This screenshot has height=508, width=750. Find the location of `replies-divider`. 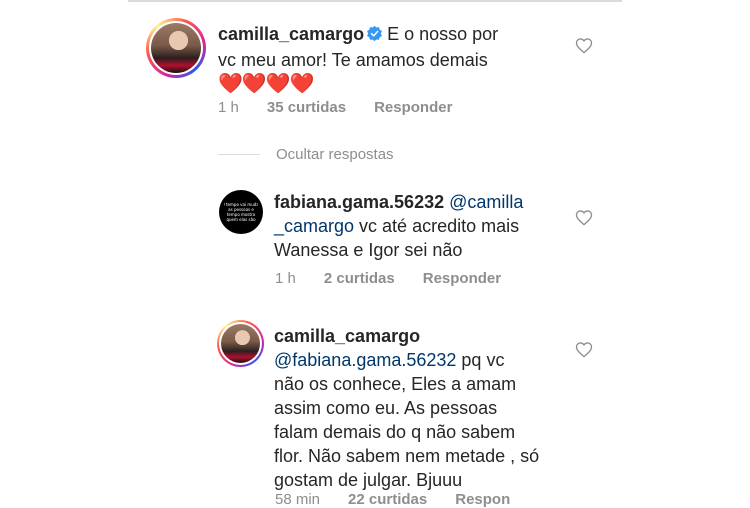

replies-divider is located at coordinates (239, 154).